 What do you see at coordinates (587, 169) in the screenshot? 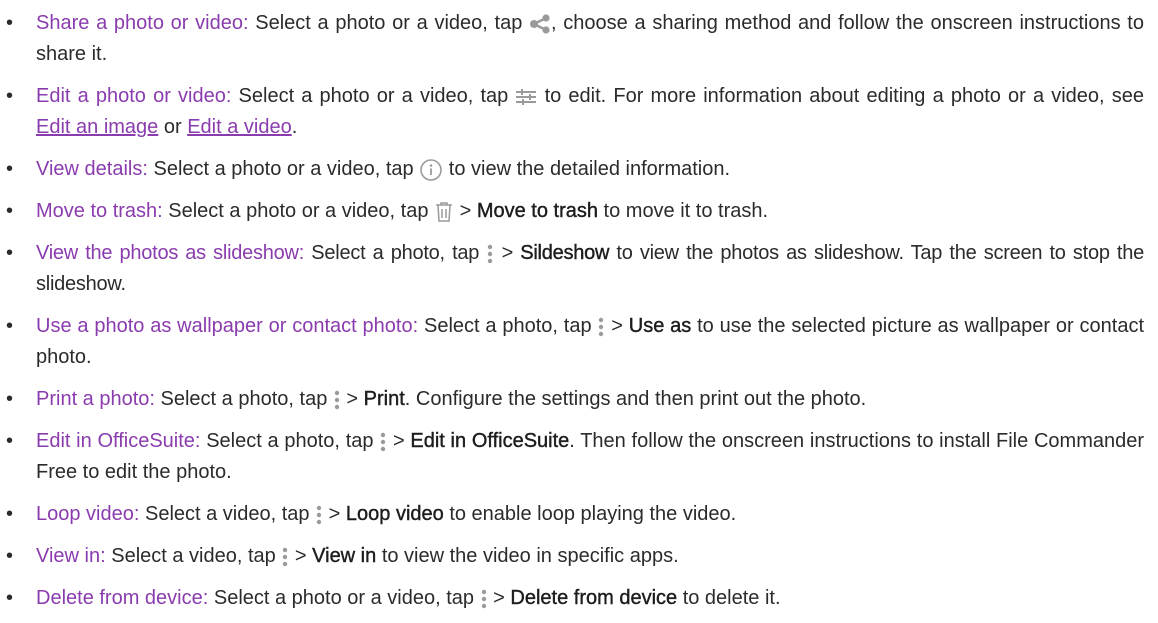
I see `item-text: to view the detailed information.` at bounding box center [587, 169].